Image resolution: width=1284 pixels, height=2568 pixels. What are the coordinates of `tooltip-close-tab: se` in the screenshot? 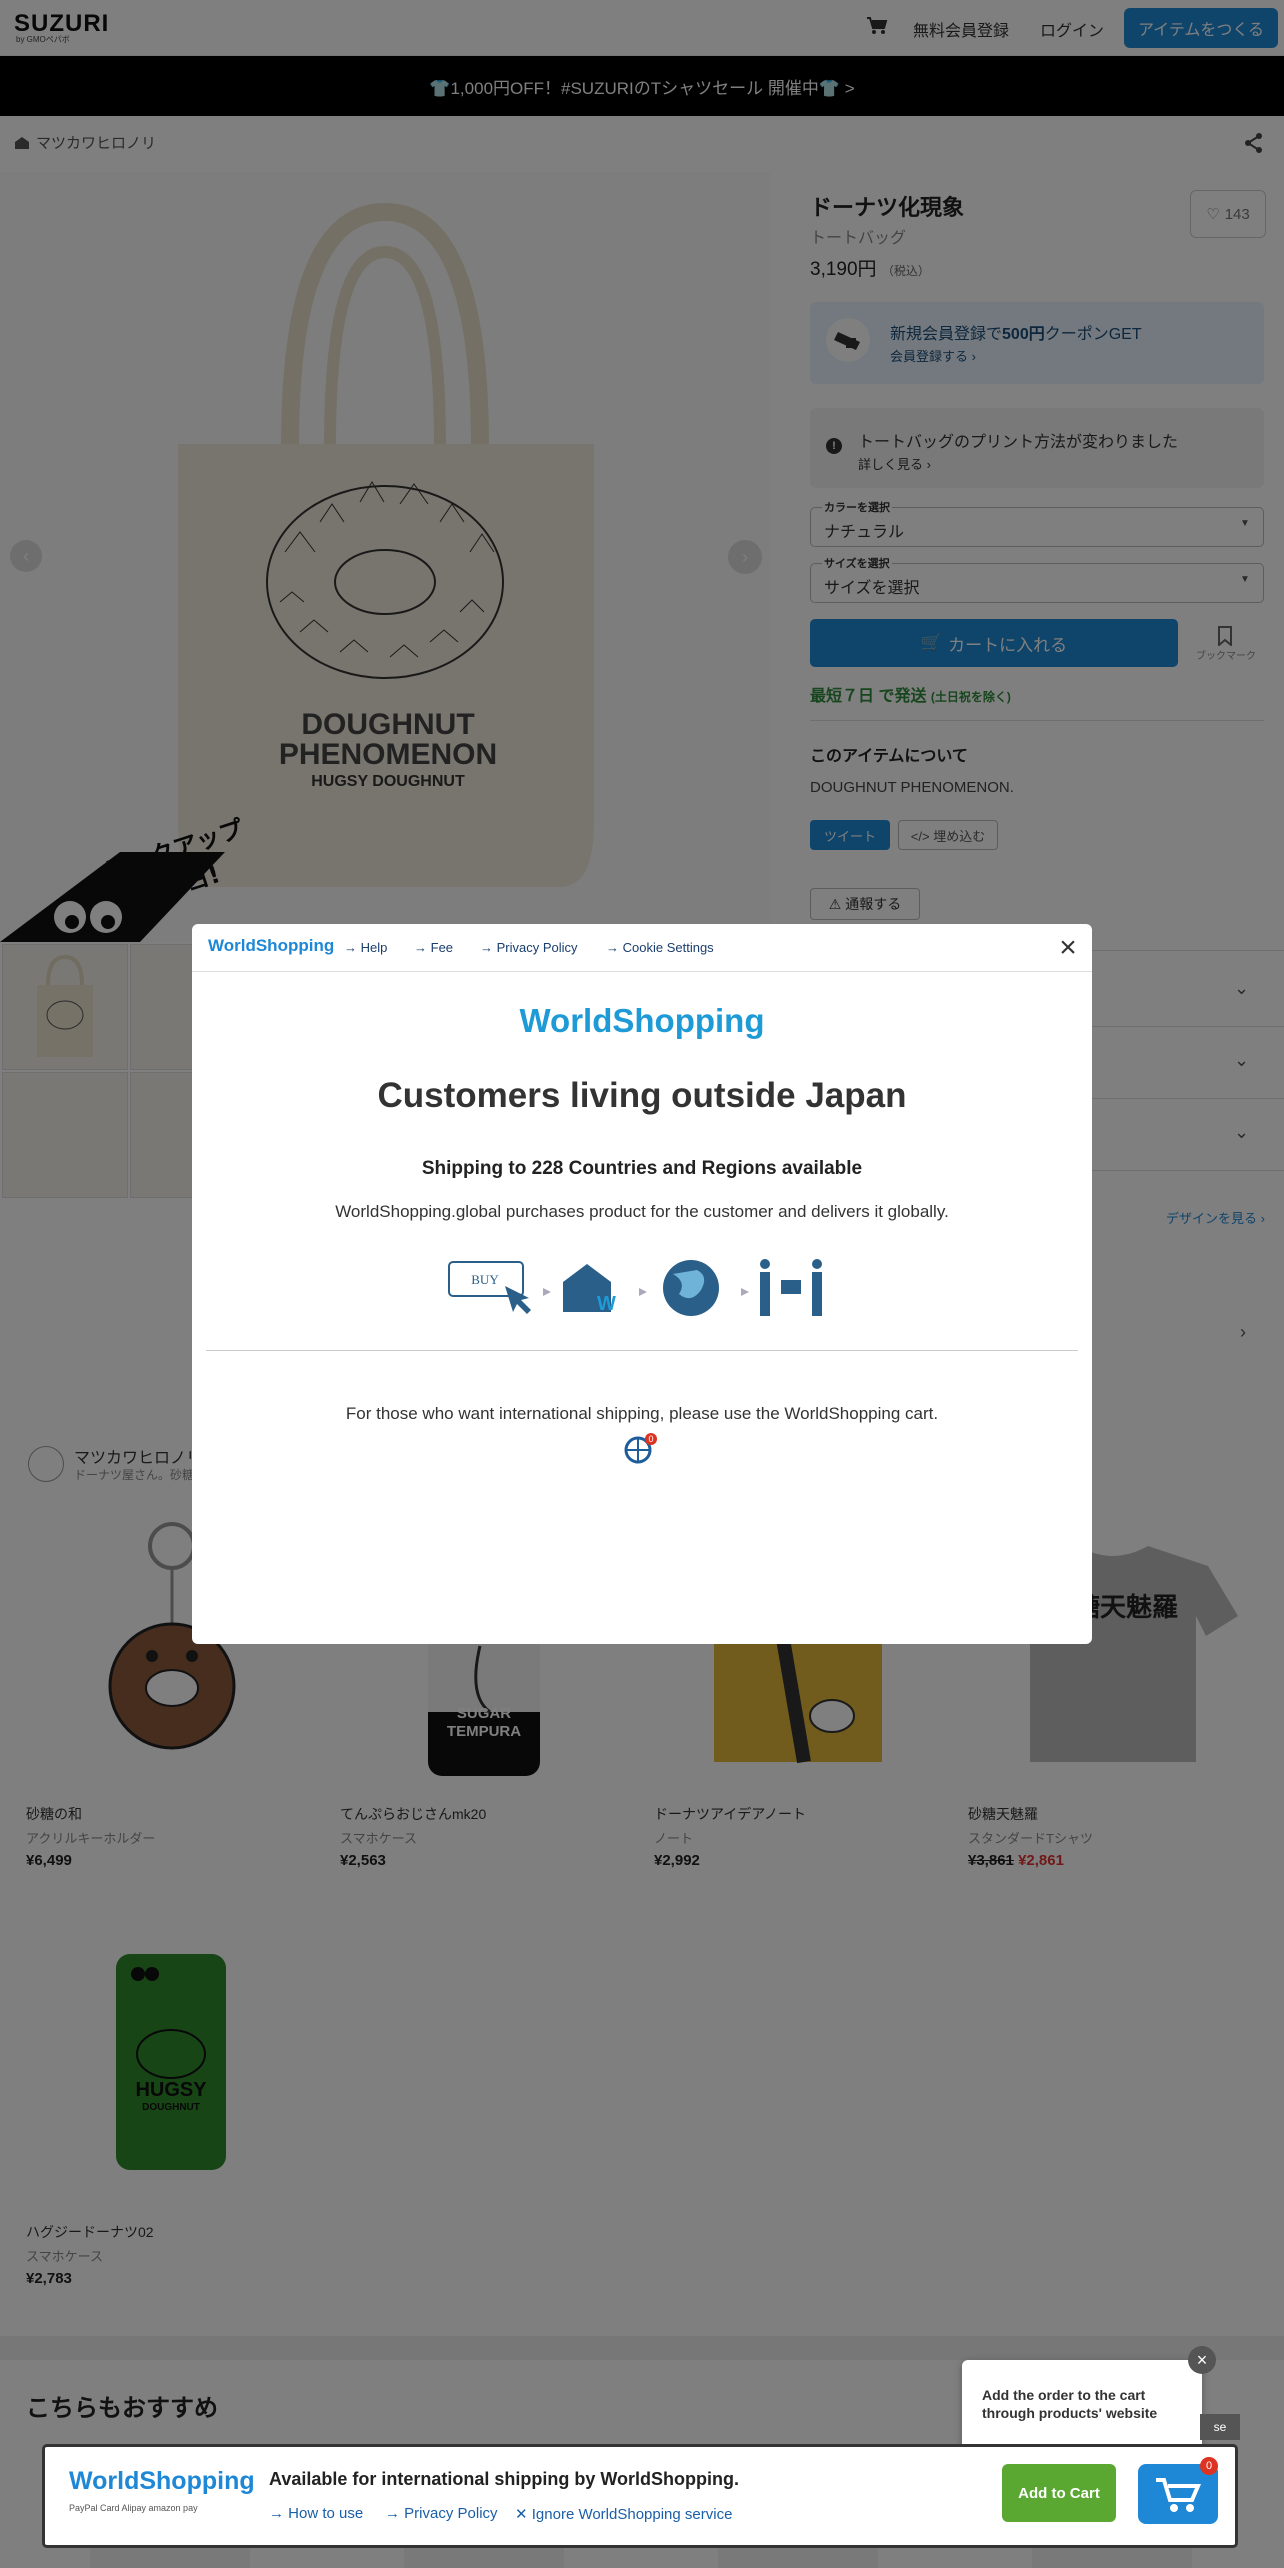 It's located at (1220, 2427).